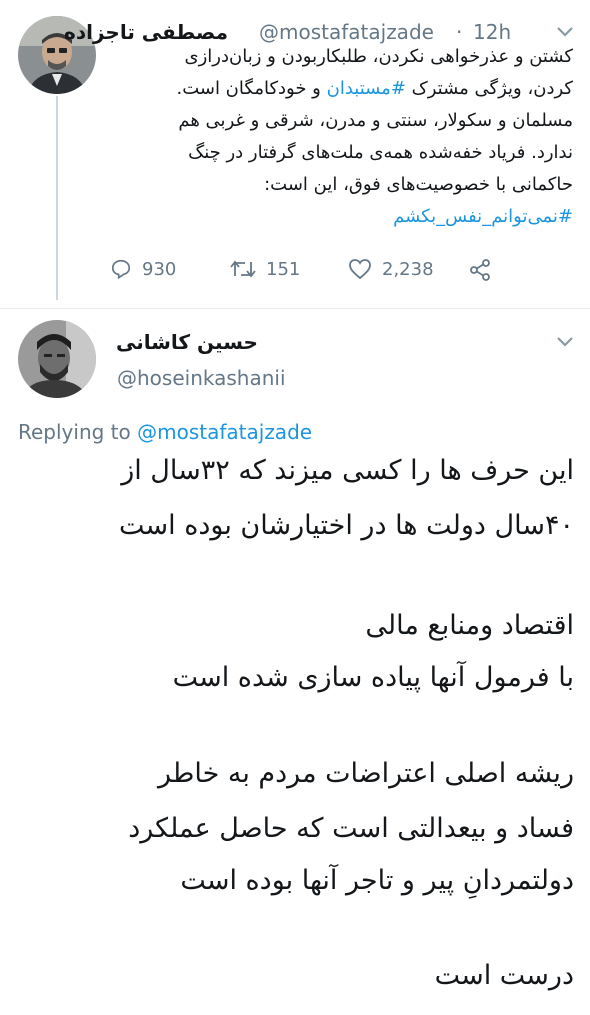 Image resolution: width=590 pixels, height=1015 pixels. I want to click on tweet2-line: دولتمردانِ پیر و تاجر آنها بوده است, so click(377, 880).